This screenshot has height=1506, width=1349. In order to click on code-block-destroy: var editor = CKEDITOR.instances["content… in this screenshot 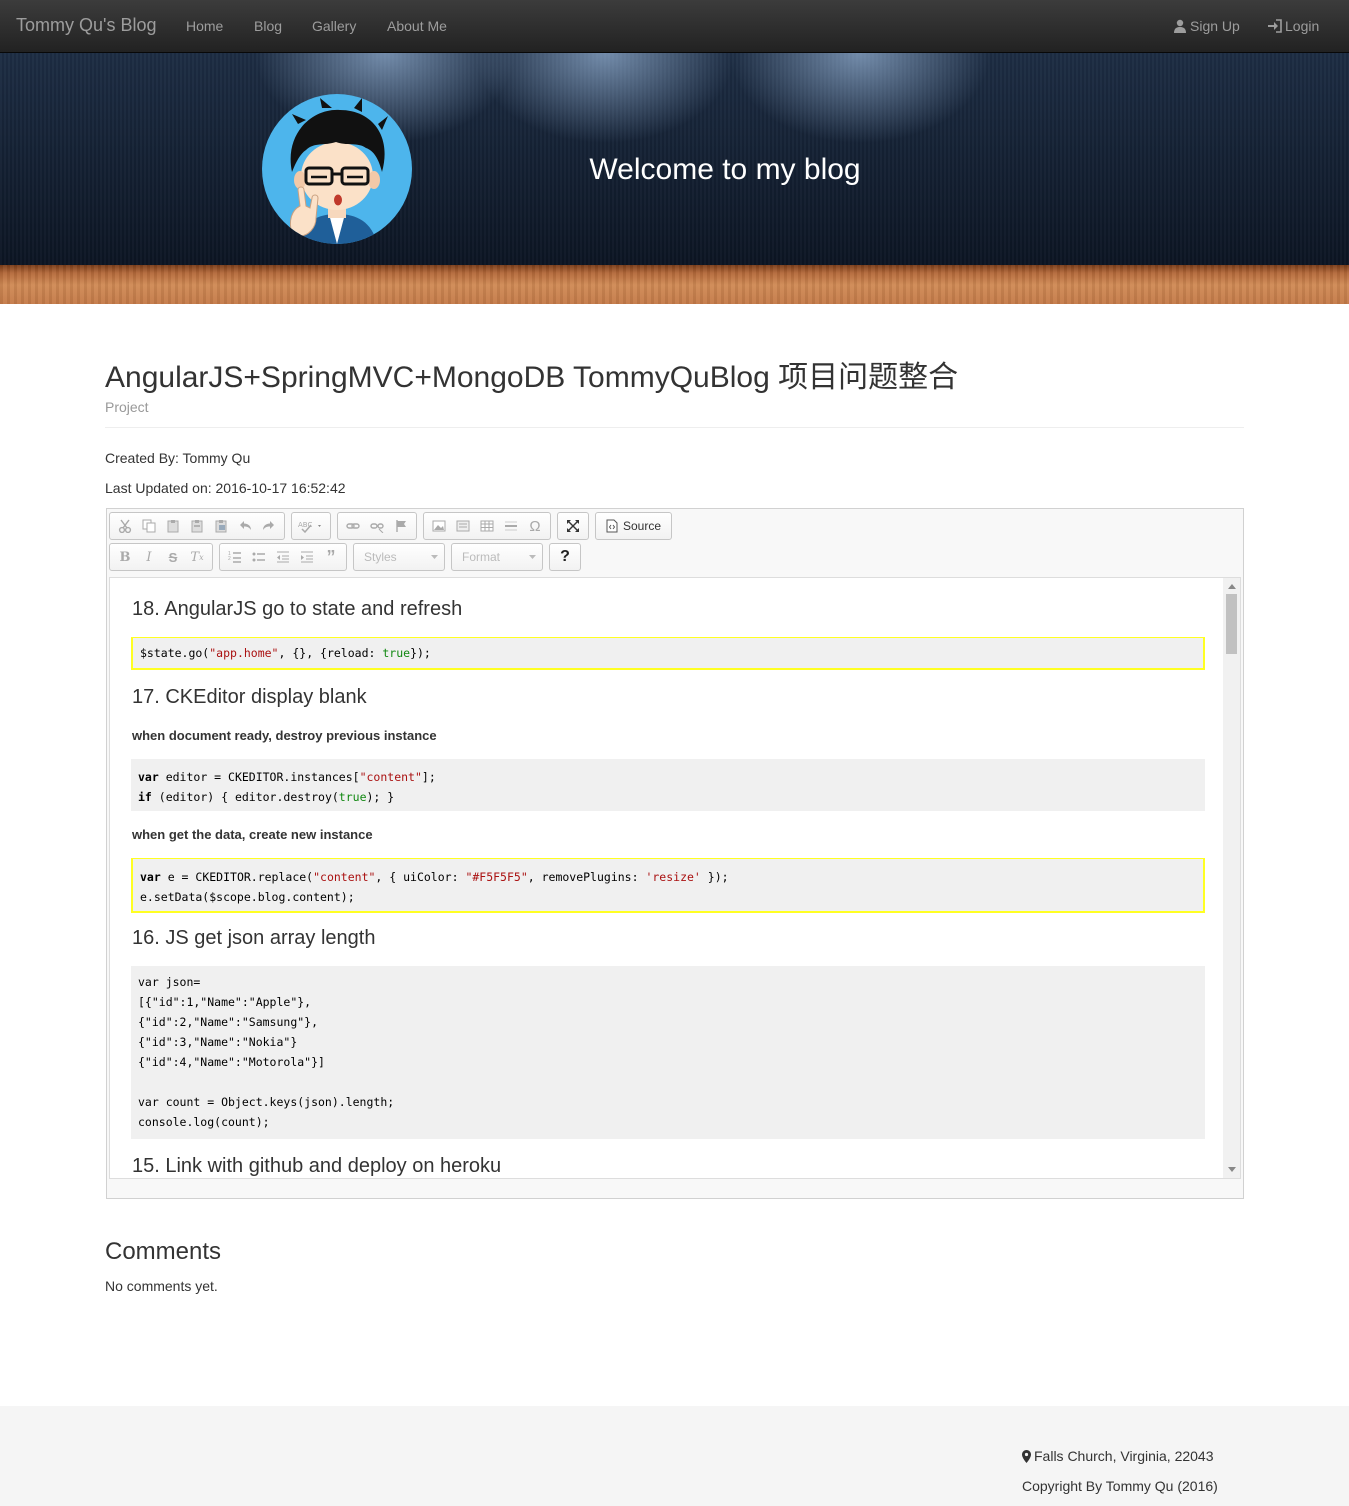, I will do `click(668, 785)`.